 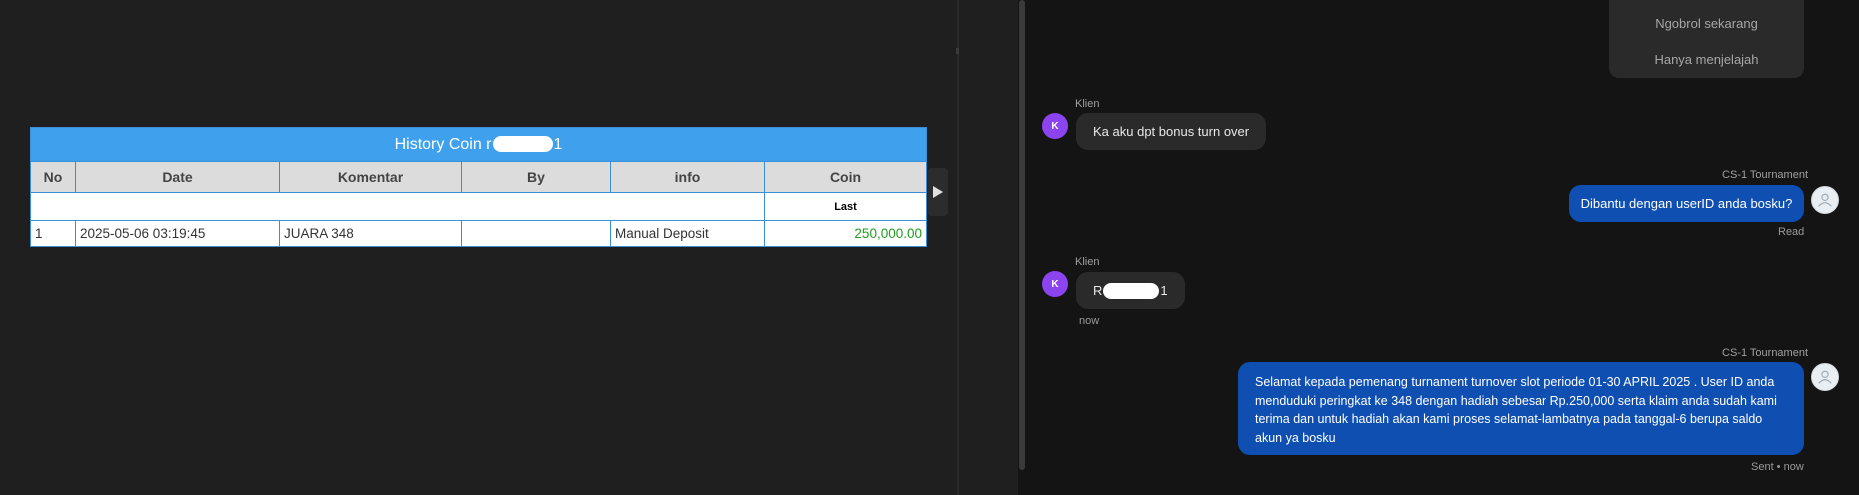 I want to click on message-time: now, so click(x=1089, y=321).